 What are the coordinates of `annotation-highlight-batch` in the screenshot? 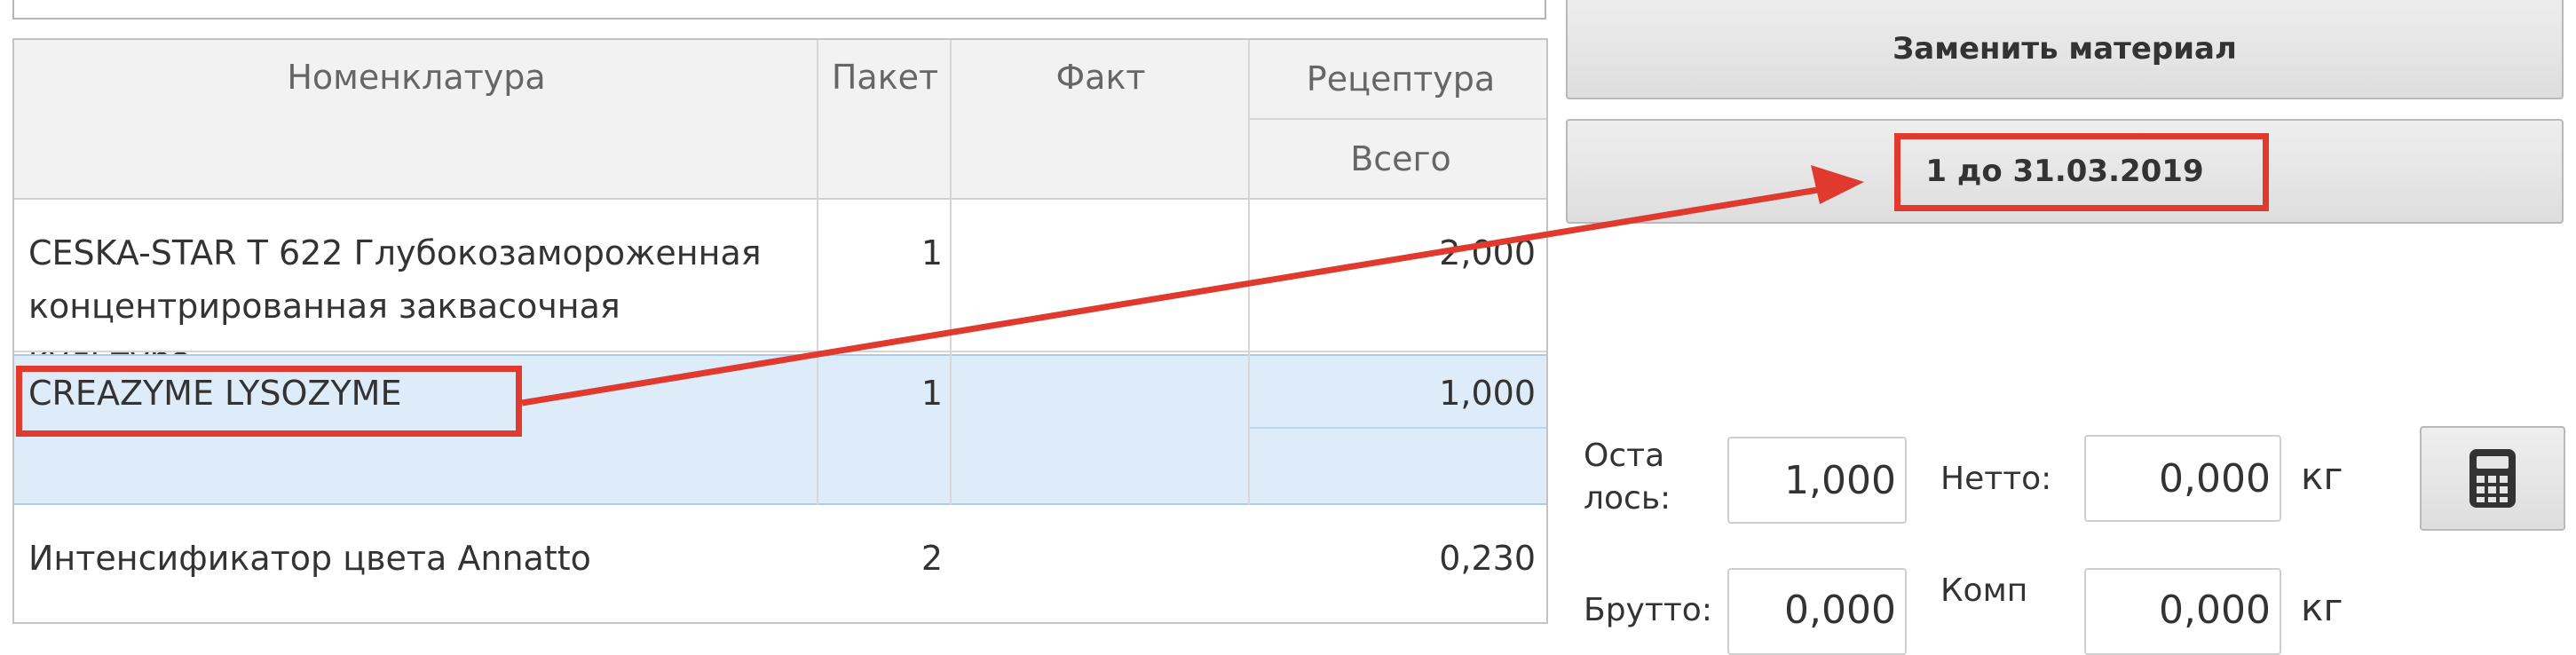 It's located at (2081, 172).